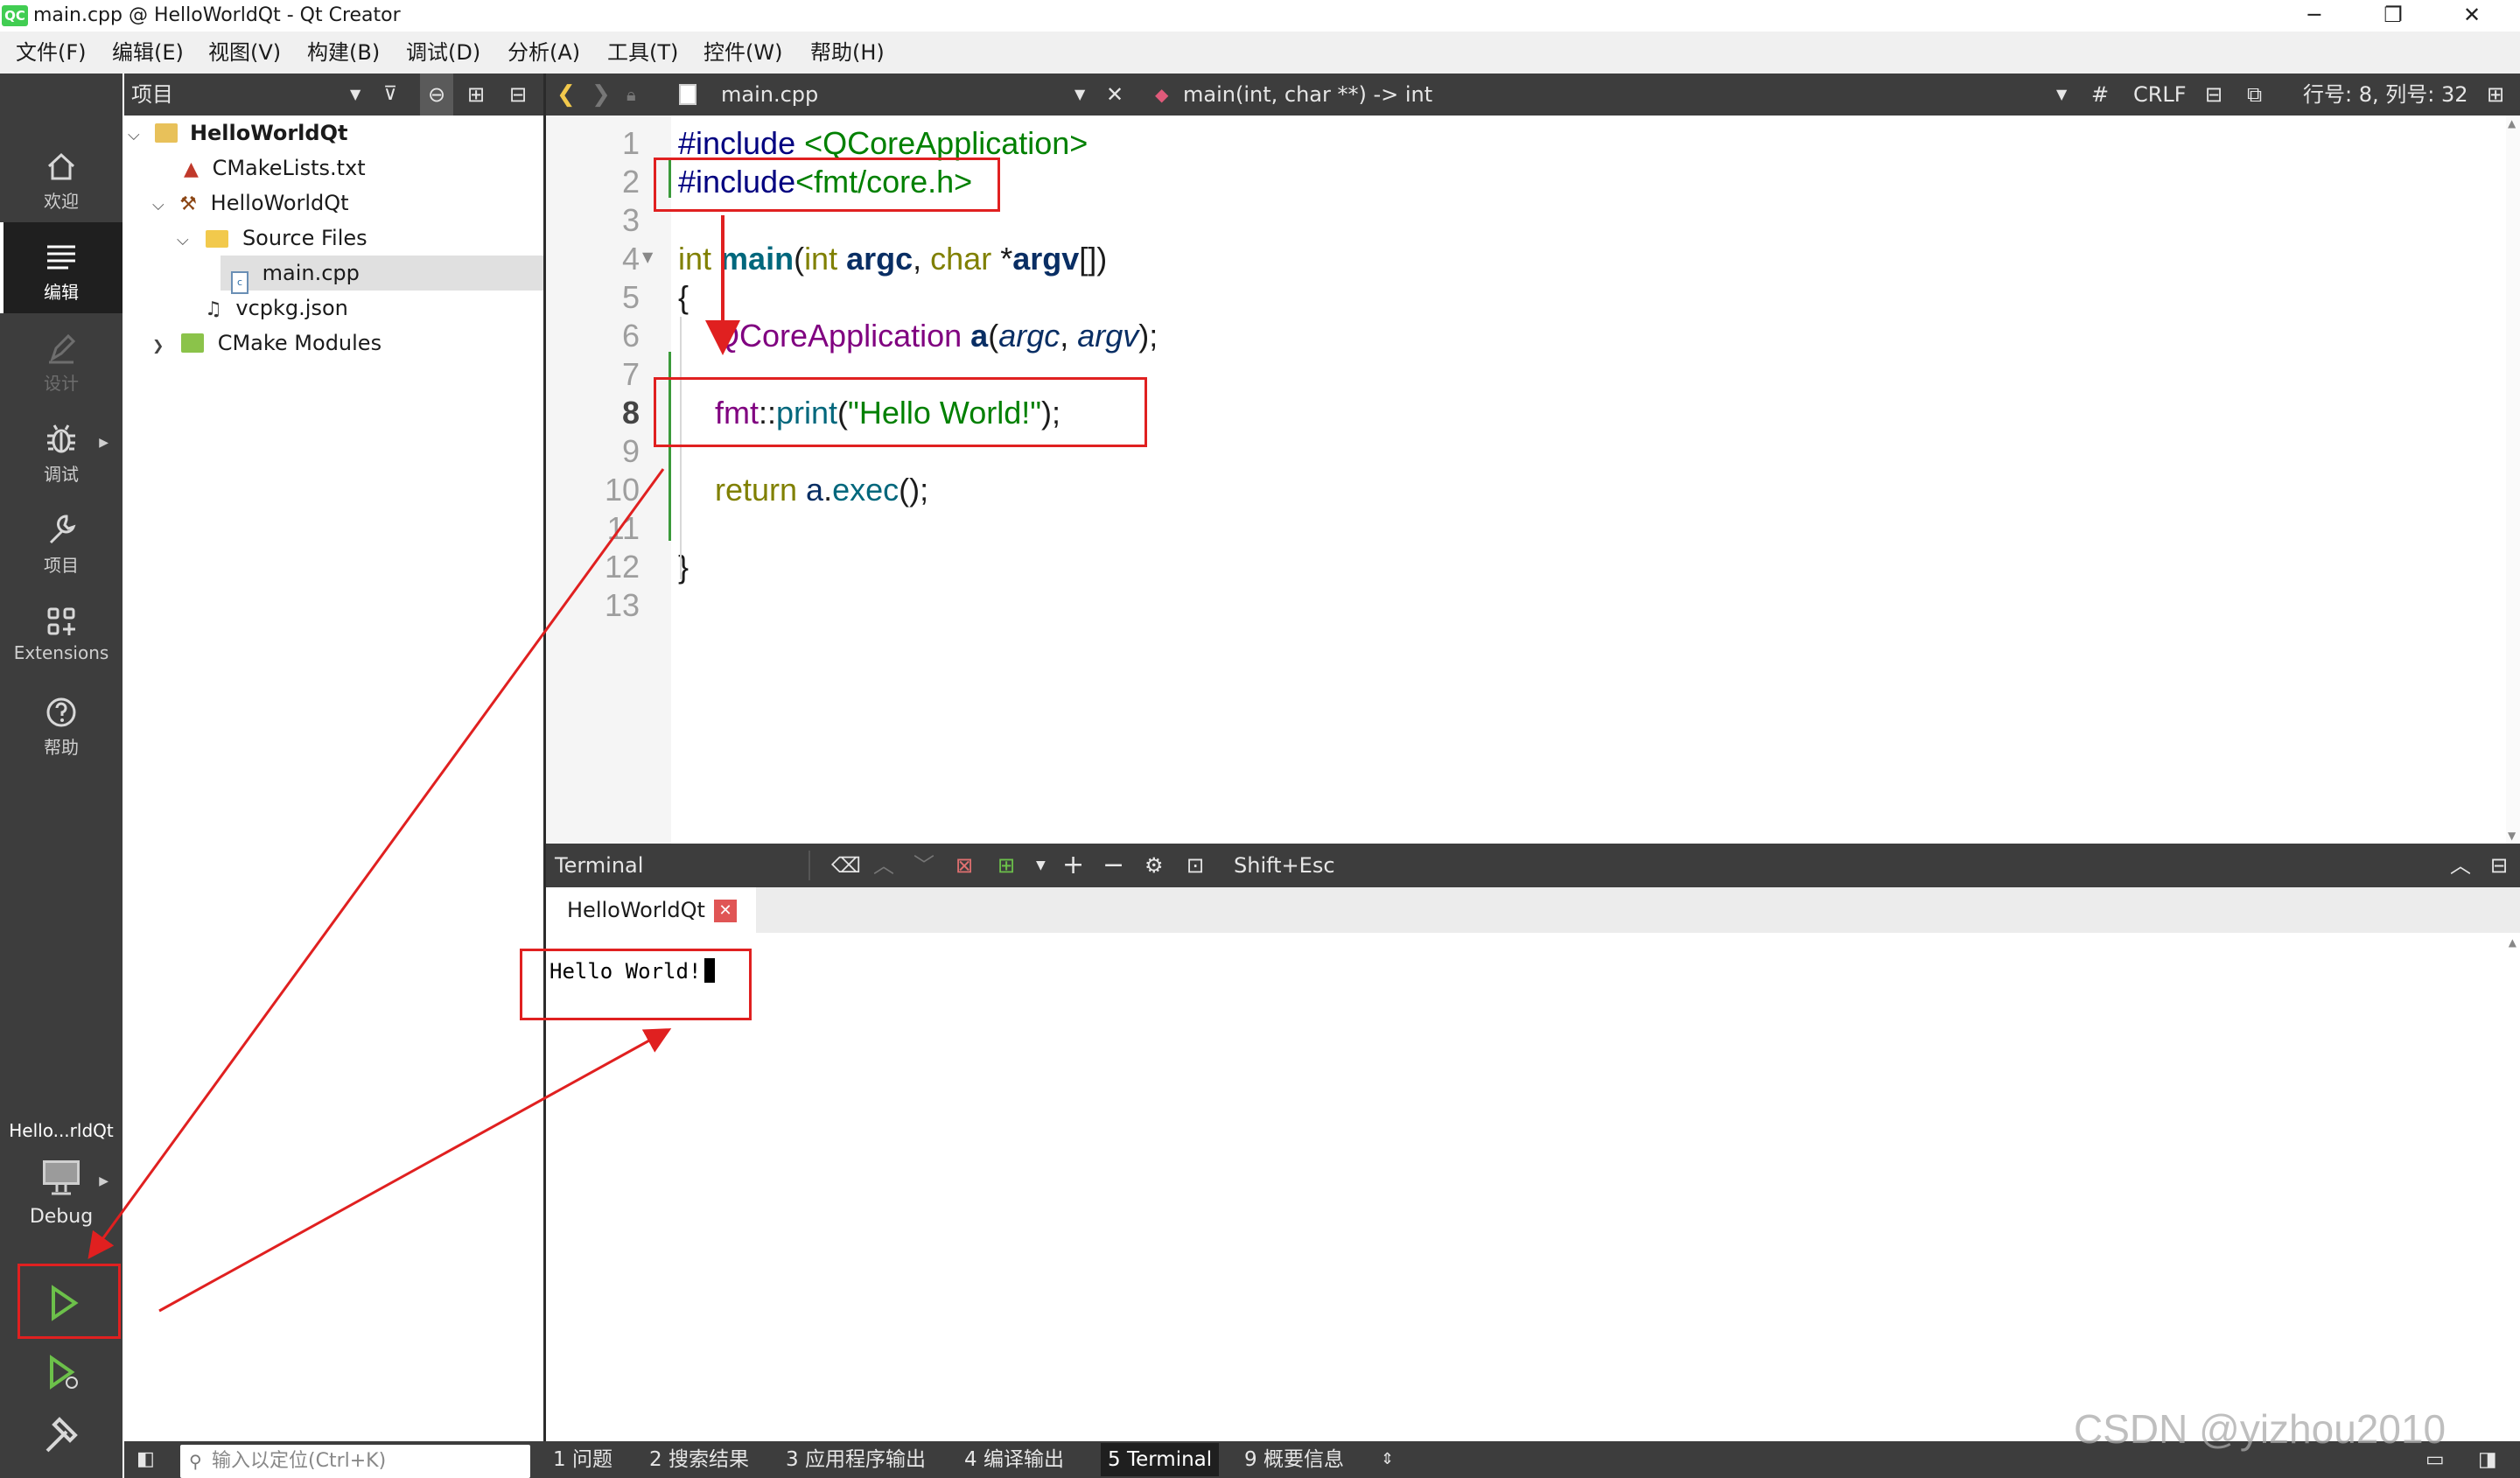 This screenshot has width=2520, height=1478. What do you see at coordinates (376, 863) in the screenshot?
I see `annotation-arrow-code-to-run` at bounding box center [376, 863].